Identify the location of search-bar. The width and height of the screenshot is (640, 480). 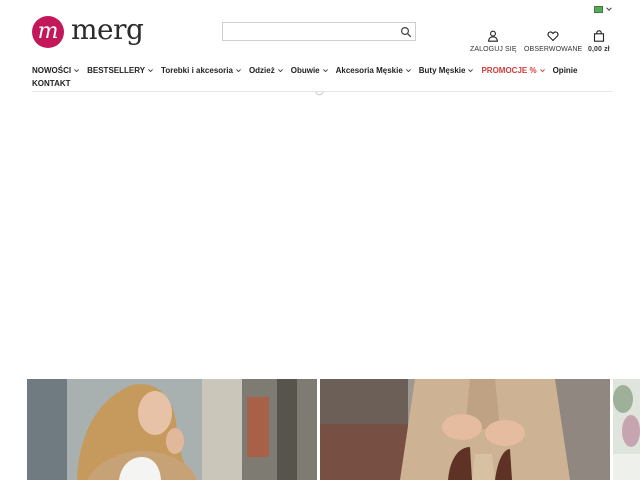
(319, 32).